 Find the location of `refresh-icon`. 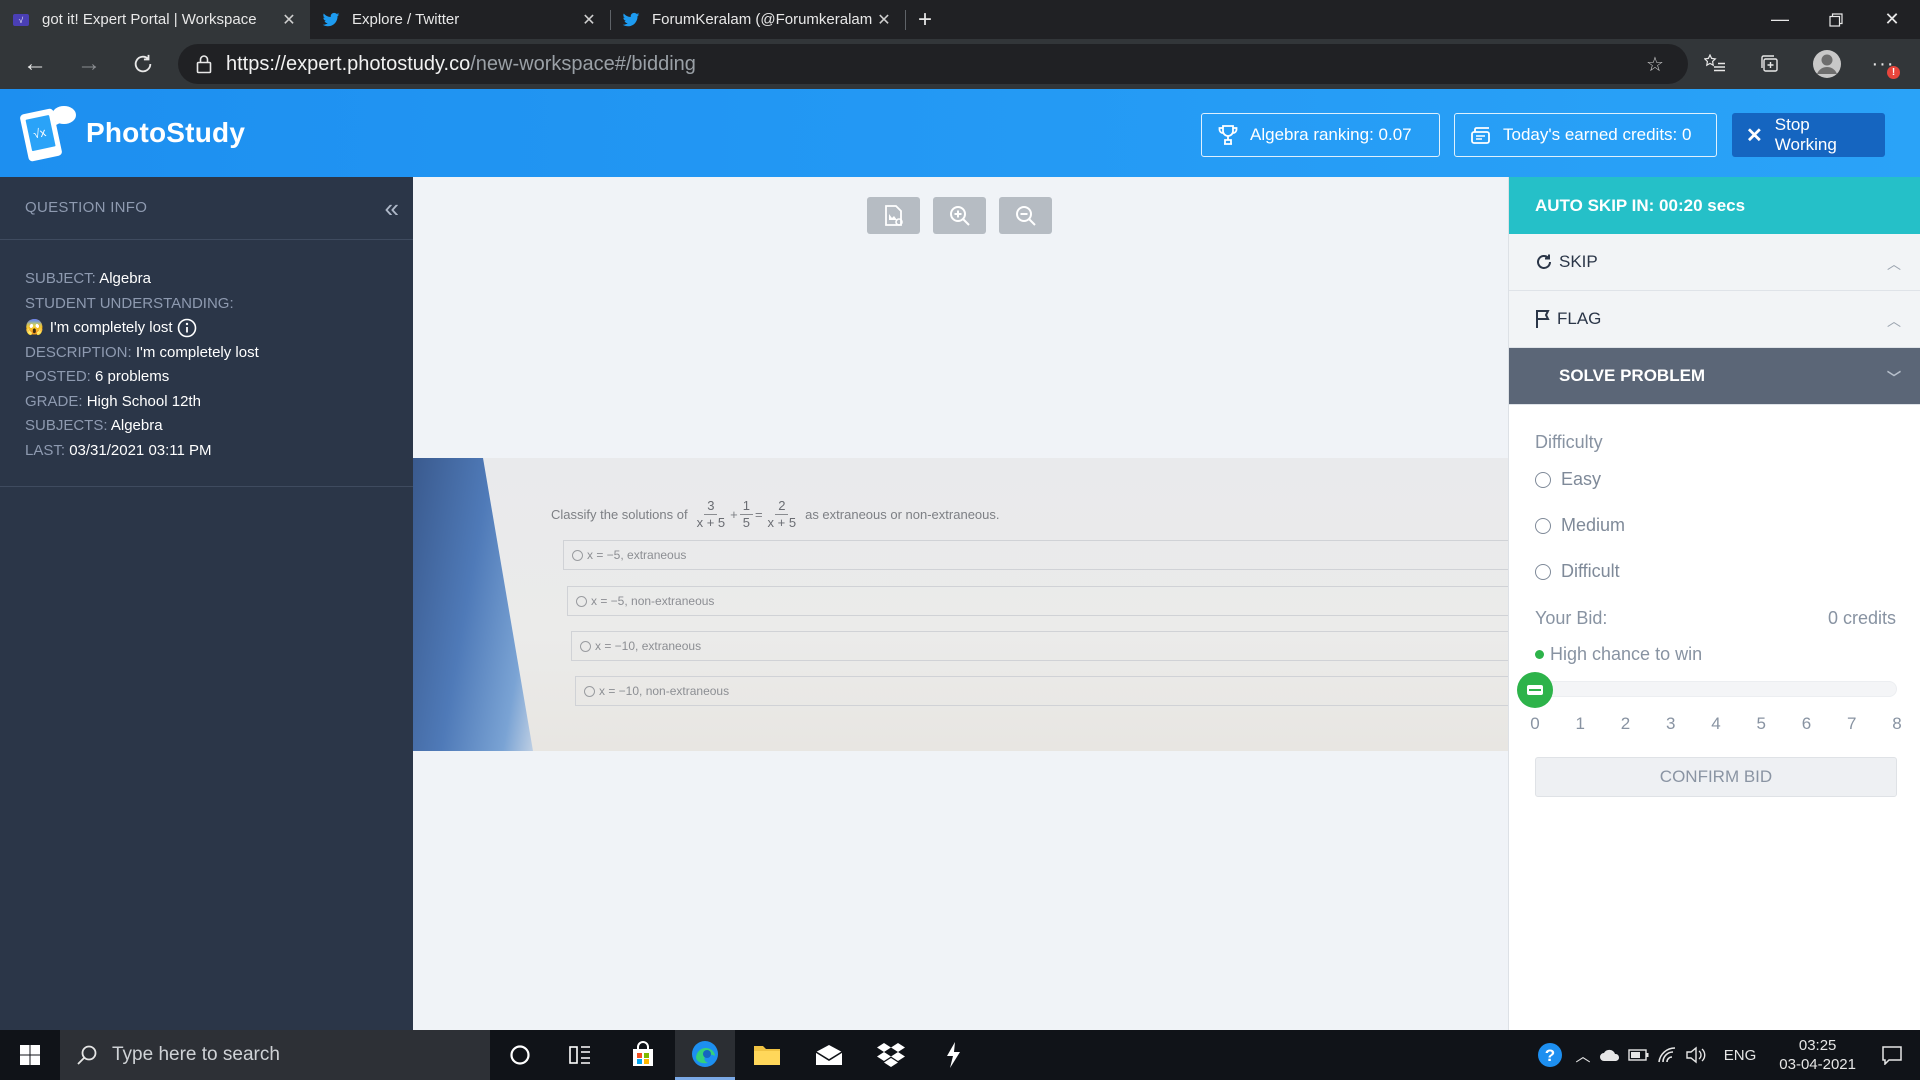

refresh-icon is located at coordinates (1544, 262).